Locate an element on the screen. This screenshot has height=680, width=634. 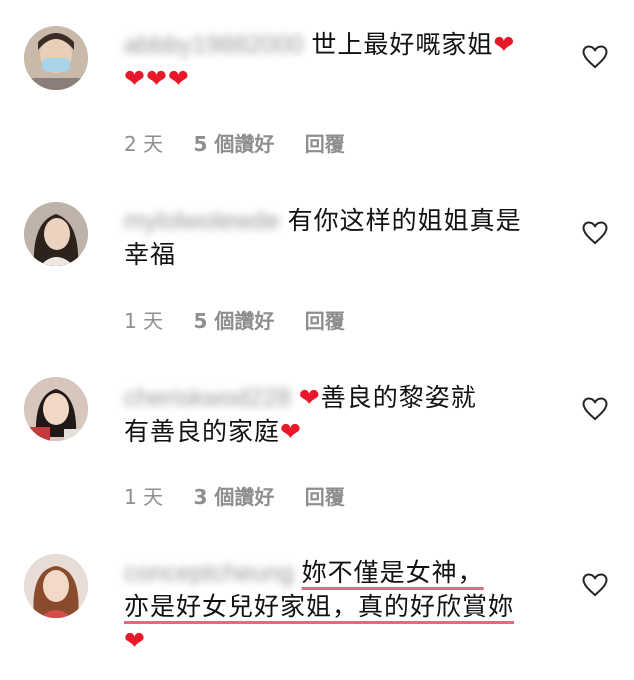
comment-meta: 2 天 5 個讚好 回覆 is located at coordinates (246, 142).